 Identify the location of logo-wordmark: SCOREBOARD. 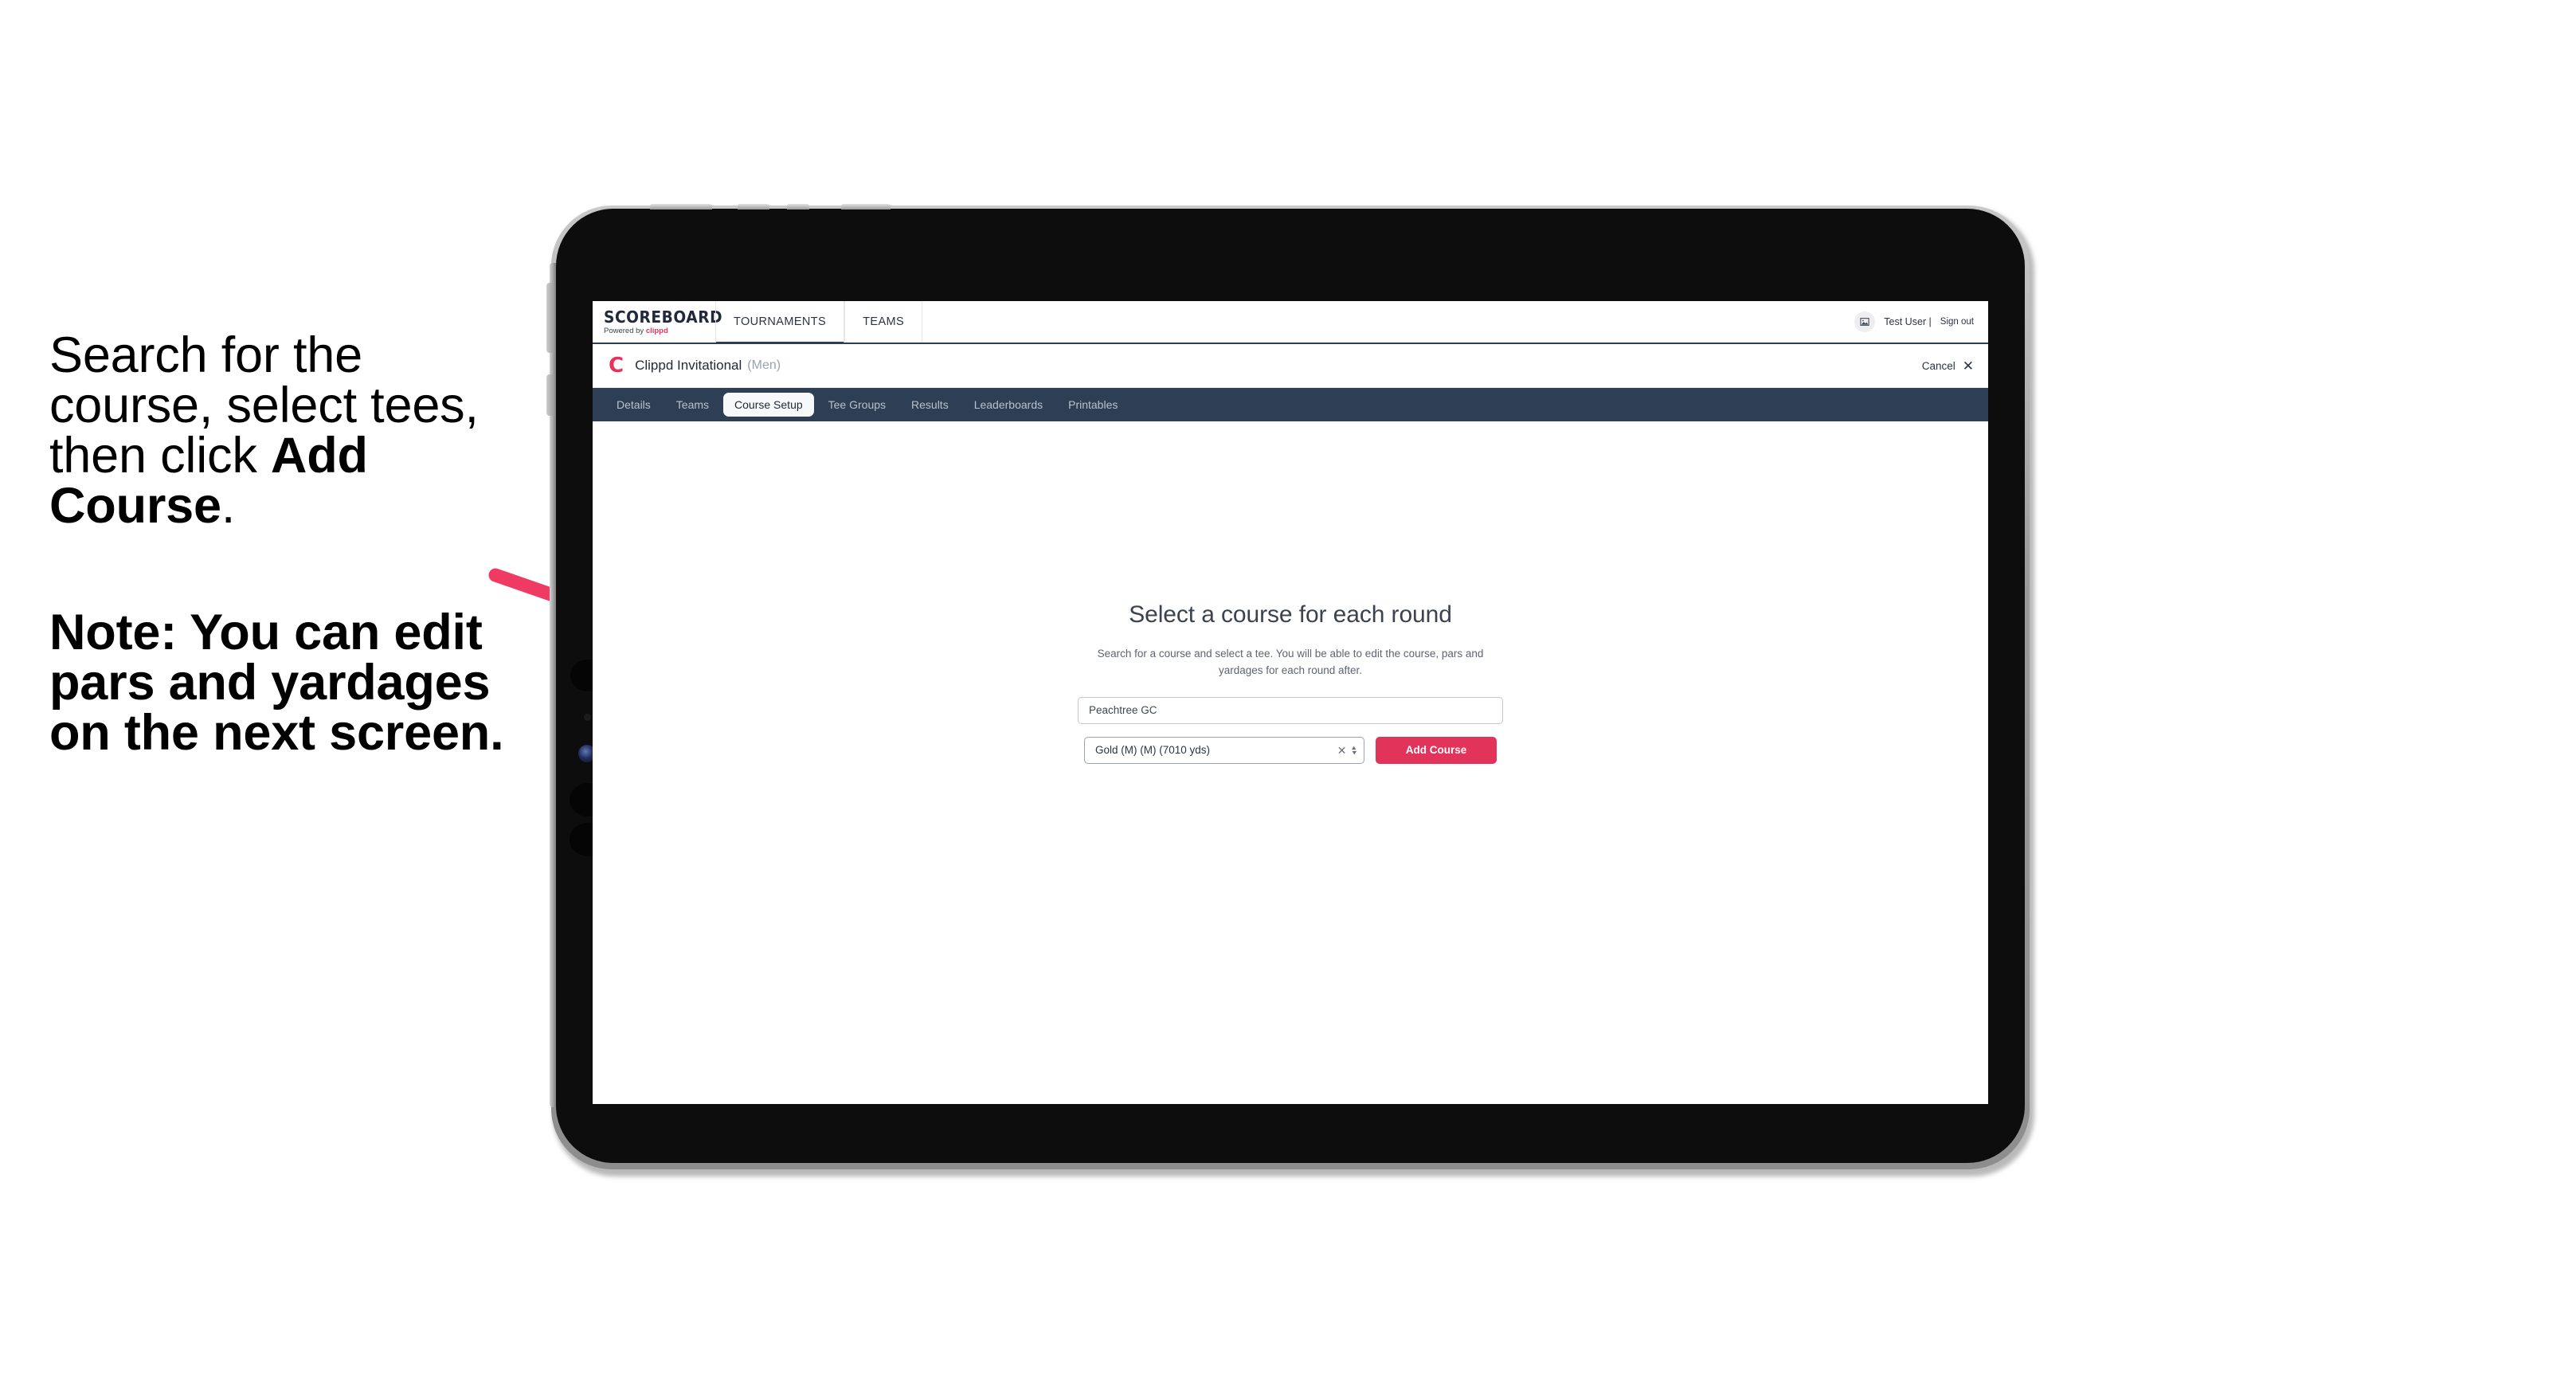
(663, 317).